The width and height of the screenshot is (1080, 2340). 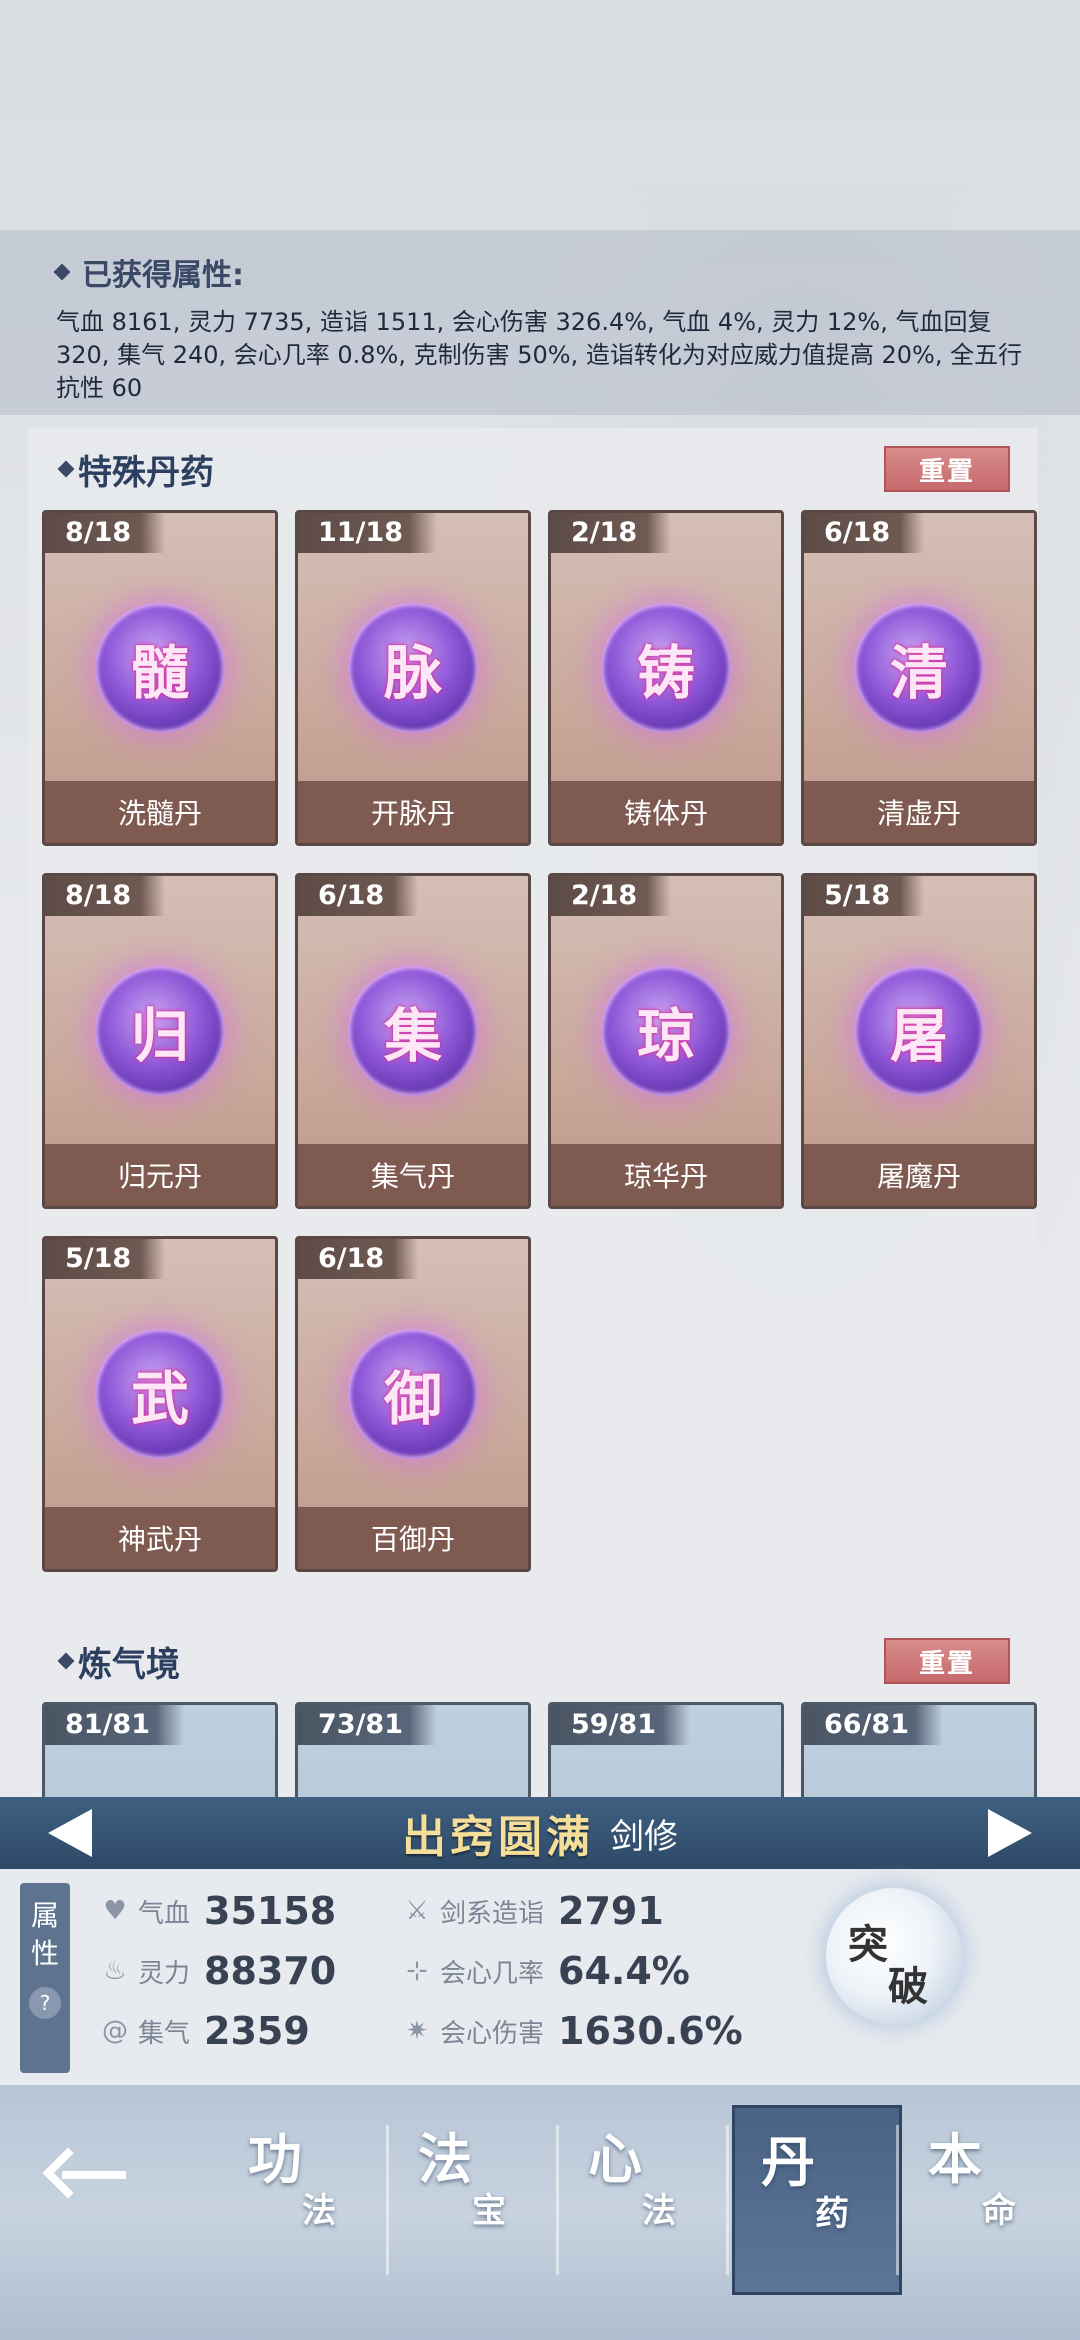 I want to click on pill-glyph: 琼, so click(x=665, y=1036).